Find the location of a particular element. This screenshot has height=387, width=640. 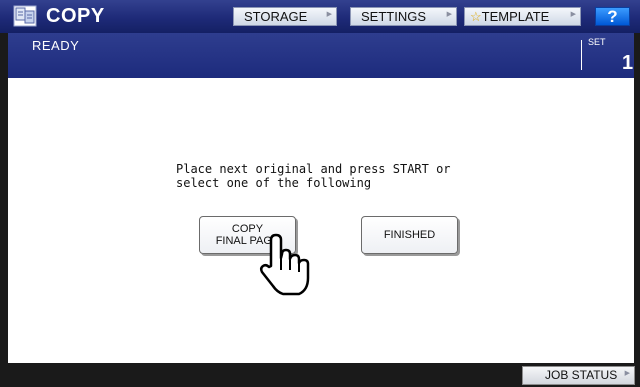

job-status-button: JOB STATUS ▶ is located at coordinates (578, 375).